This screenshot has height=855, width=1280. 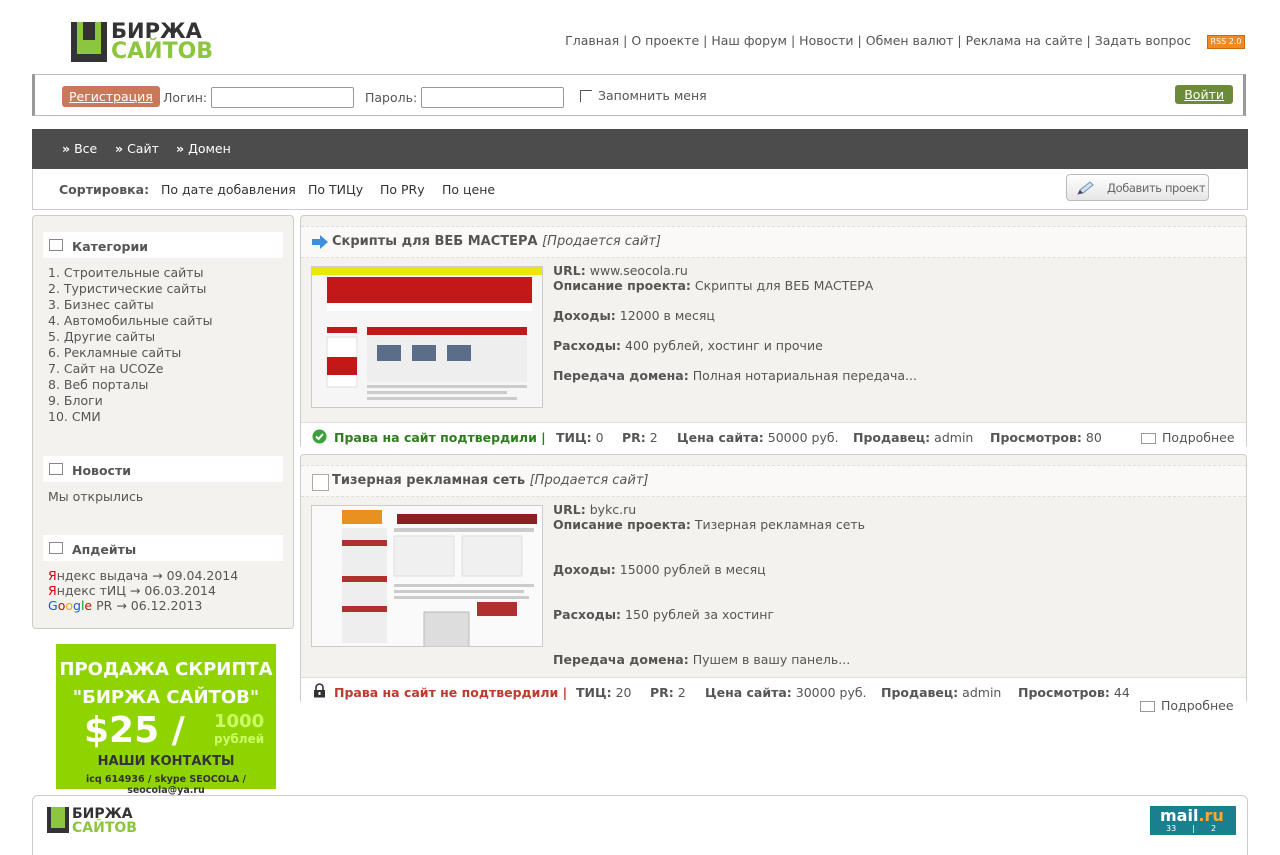 What do you see at coordinates (320, 482) in the screenshot?
I see `blank-image-icon` at bounding box center [320, 482].